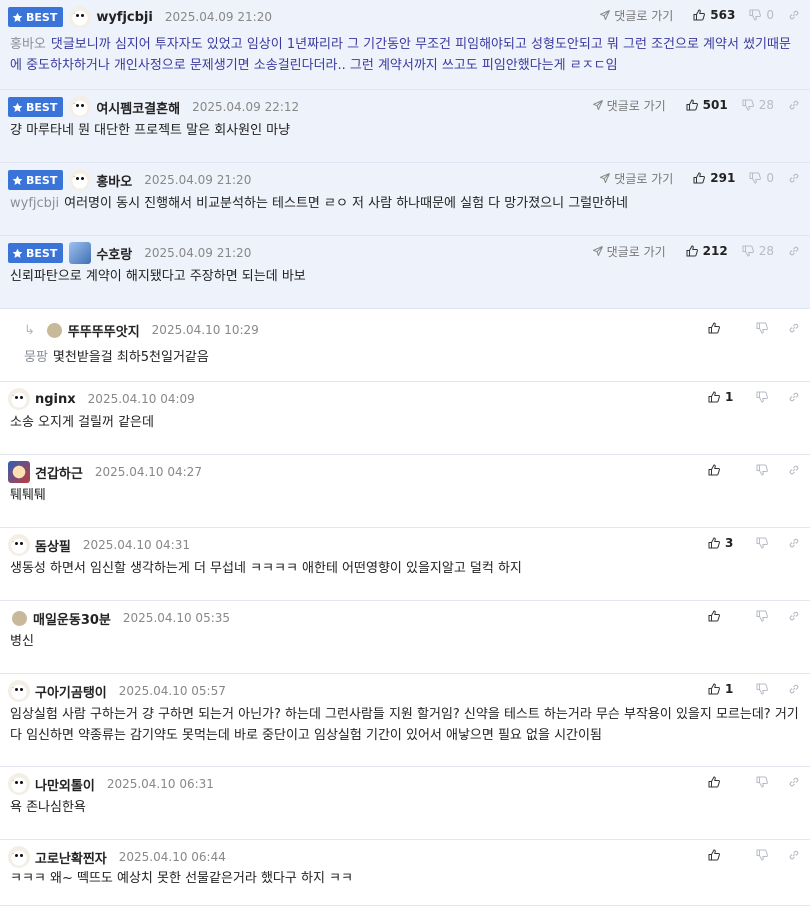  Describe the element at coordinates (218, 17) in the screenshot. I see `comment-date: 2025.04.09 21:20` at that location.